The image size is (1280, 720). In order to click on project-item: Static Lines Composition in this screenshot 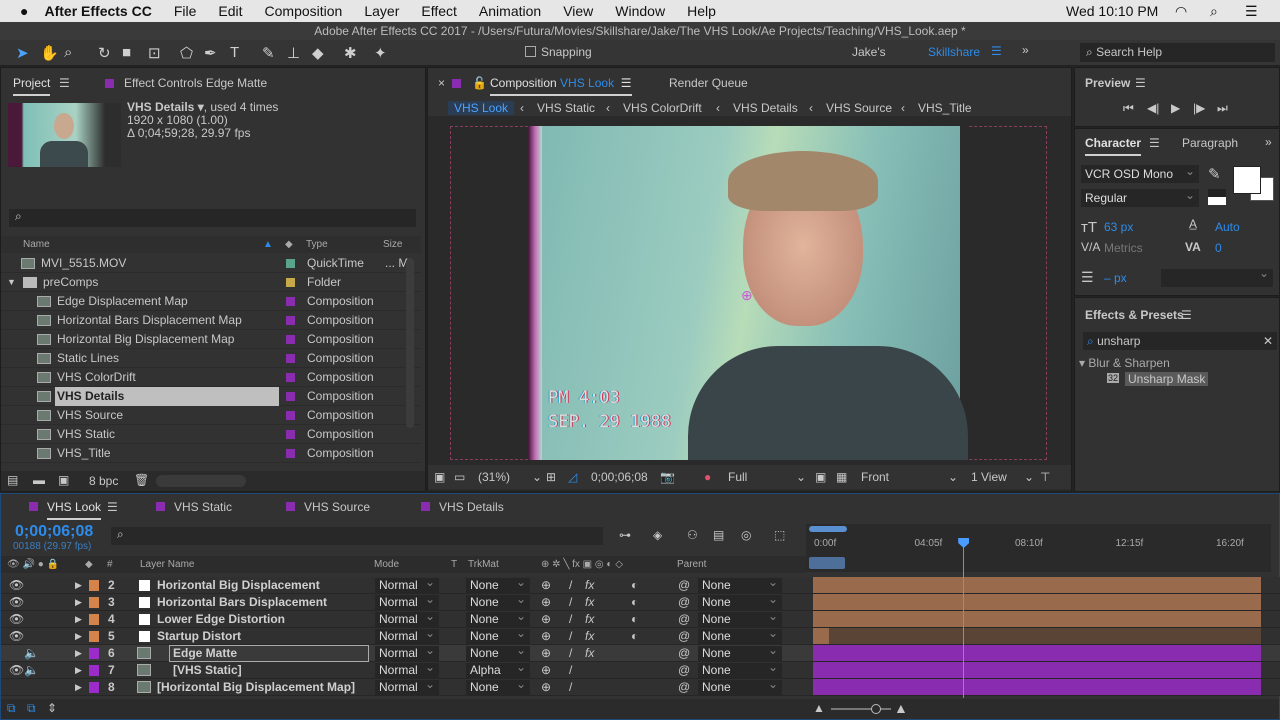, I will do `click(211, 358)`.